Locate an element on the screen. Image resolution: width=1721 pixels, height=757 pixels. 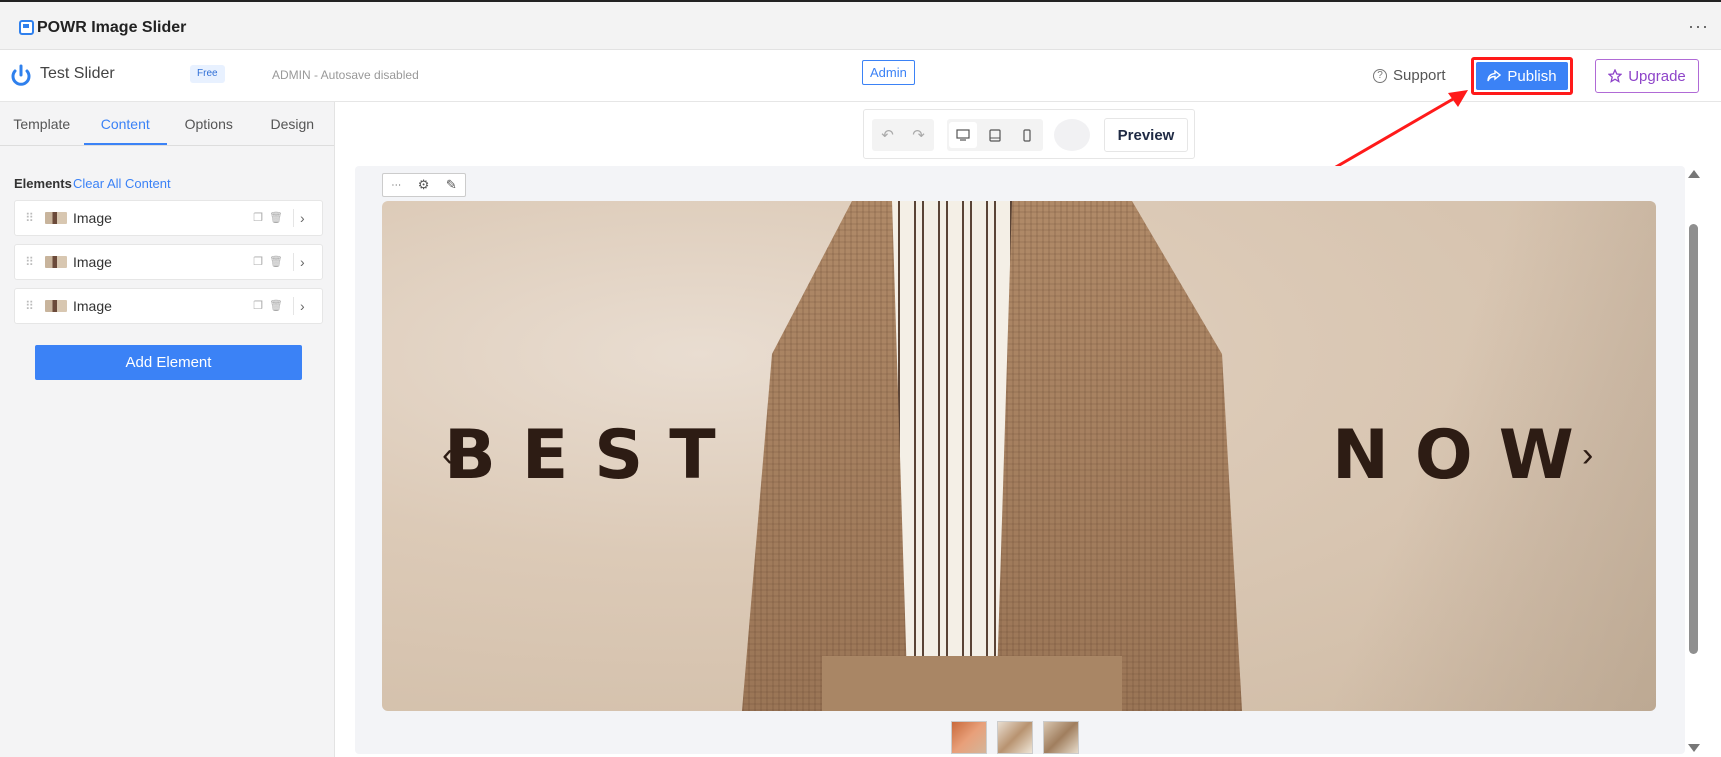
more-options-icon: ··· is located at coordinates (1698, 26).